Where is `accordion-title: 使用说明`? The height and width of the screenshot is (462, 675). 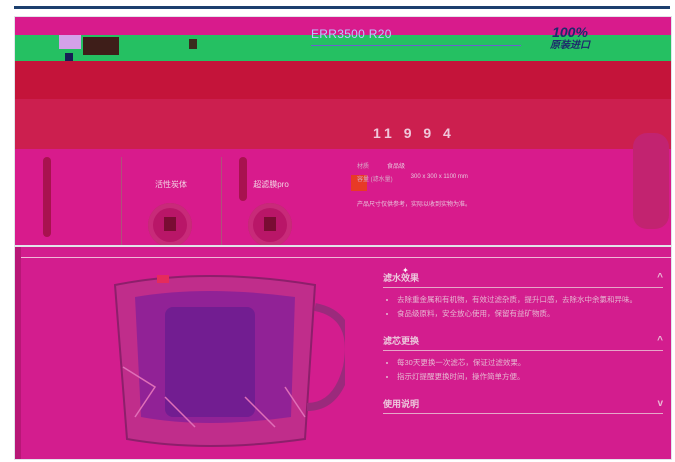 accordion-title: 使用说明 is located at coordinates (401, 403).